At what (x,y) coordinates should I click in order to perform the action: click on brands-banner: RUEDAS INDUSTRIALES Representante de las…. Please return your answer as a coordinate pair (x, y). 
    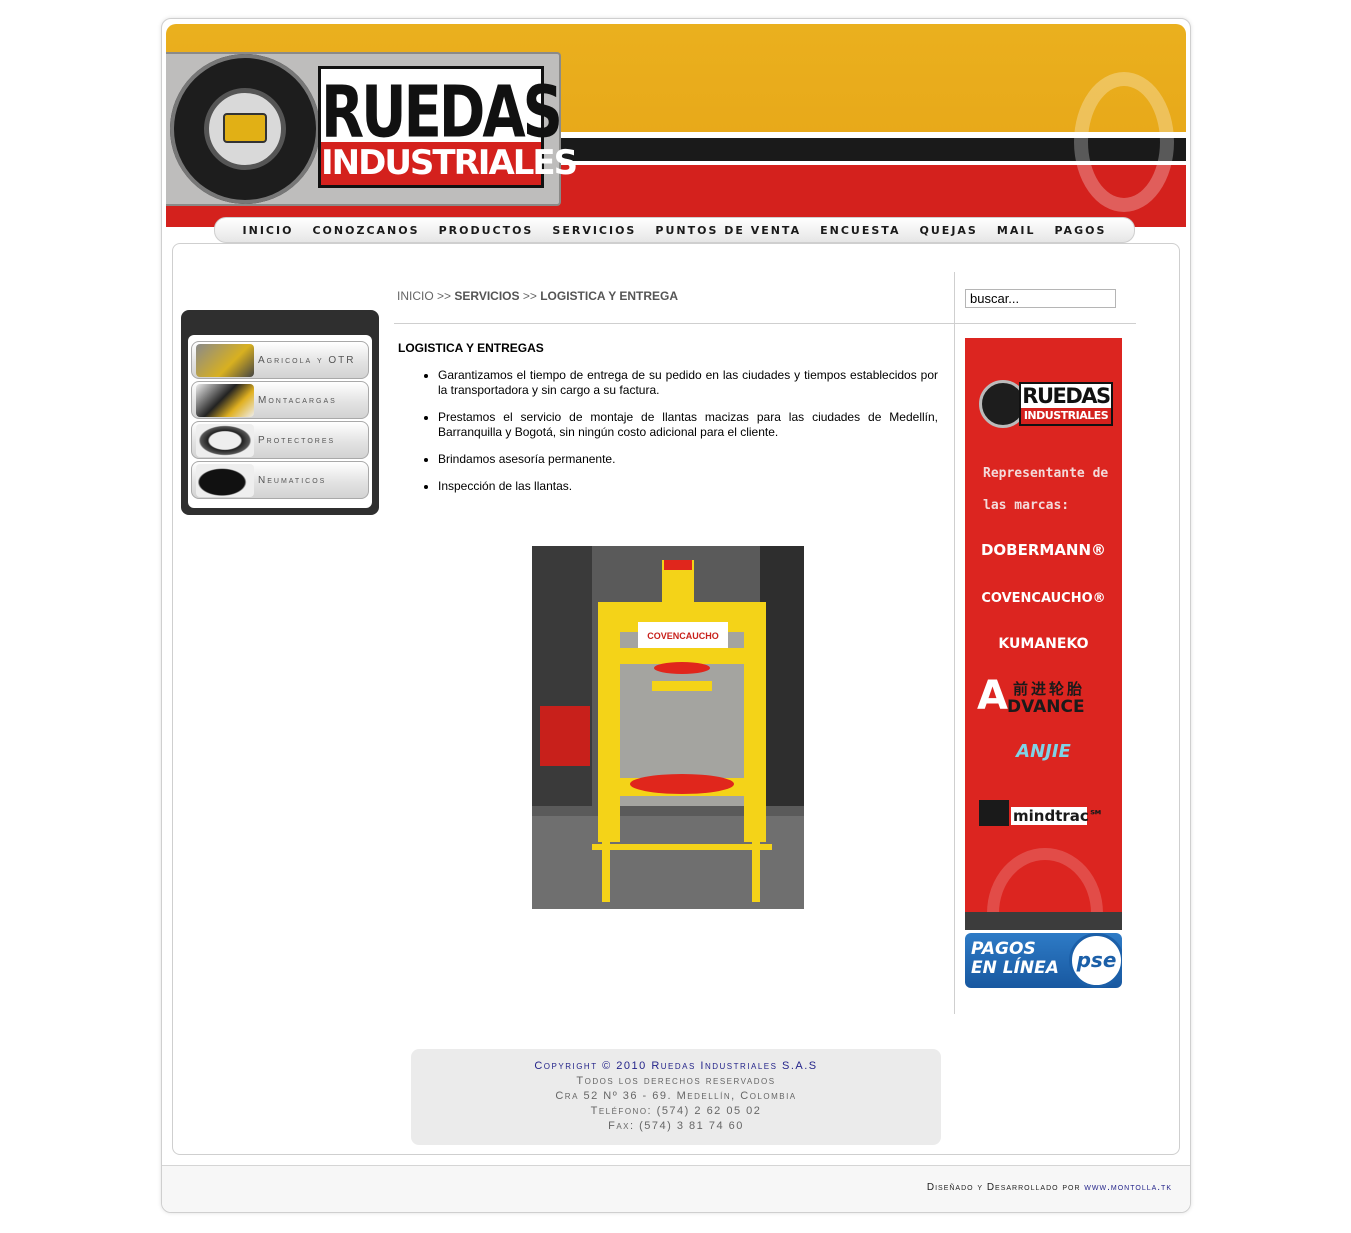
    Looking at the image, I should click on (1043, 634).